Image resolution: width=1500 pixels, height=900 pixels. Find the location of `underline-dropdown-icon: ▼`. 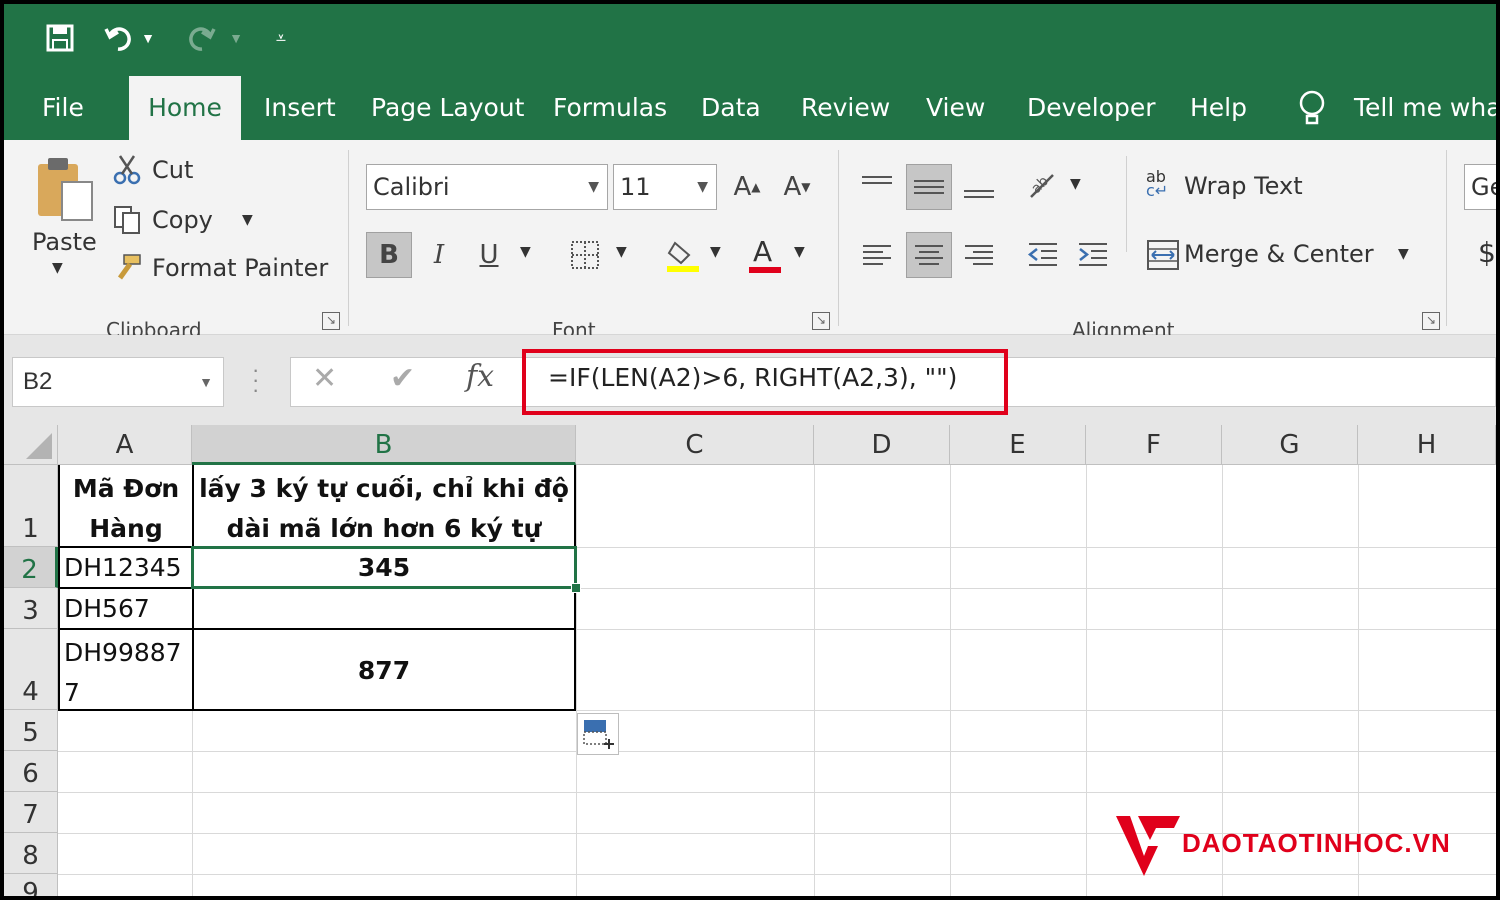

underline-dropdown-icon: ▼ is located at coordinates (525, 252).